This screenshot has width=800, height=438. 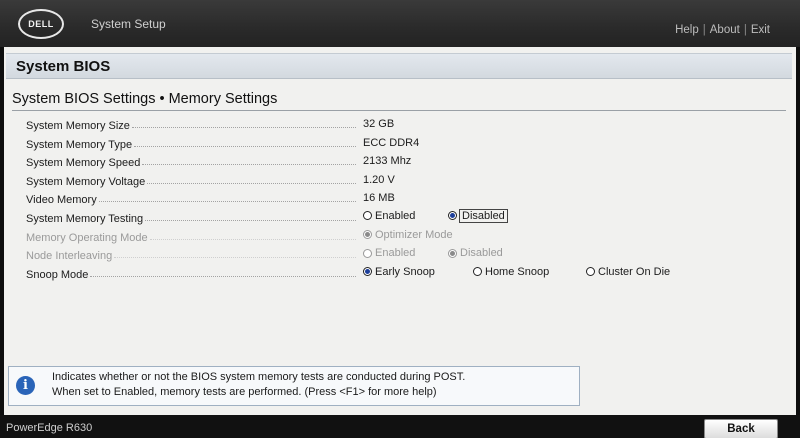 I want to click on row-memory-operating-mode: Memory Operating Mode Optimizer Mode, so click(x=404, y=236).